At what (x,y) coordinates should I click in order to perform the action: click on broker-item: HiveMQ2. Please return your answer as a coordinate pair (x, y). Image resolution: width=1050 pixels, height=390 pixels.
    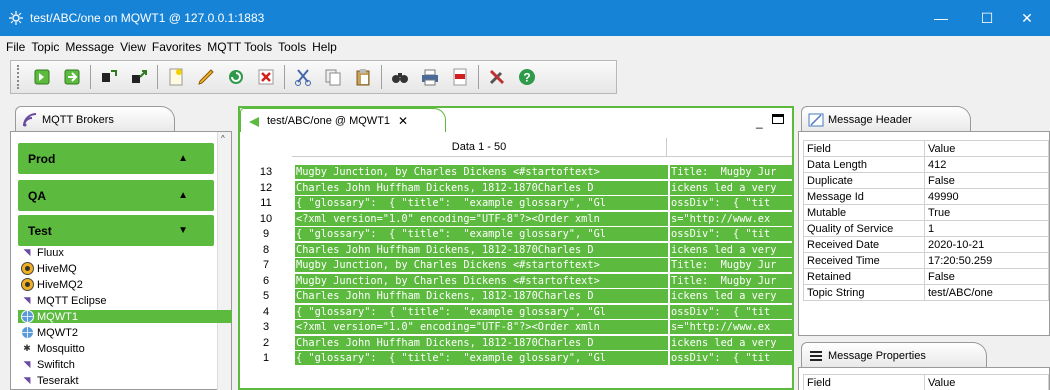
    Looking at the image, I should click on (125, 284).